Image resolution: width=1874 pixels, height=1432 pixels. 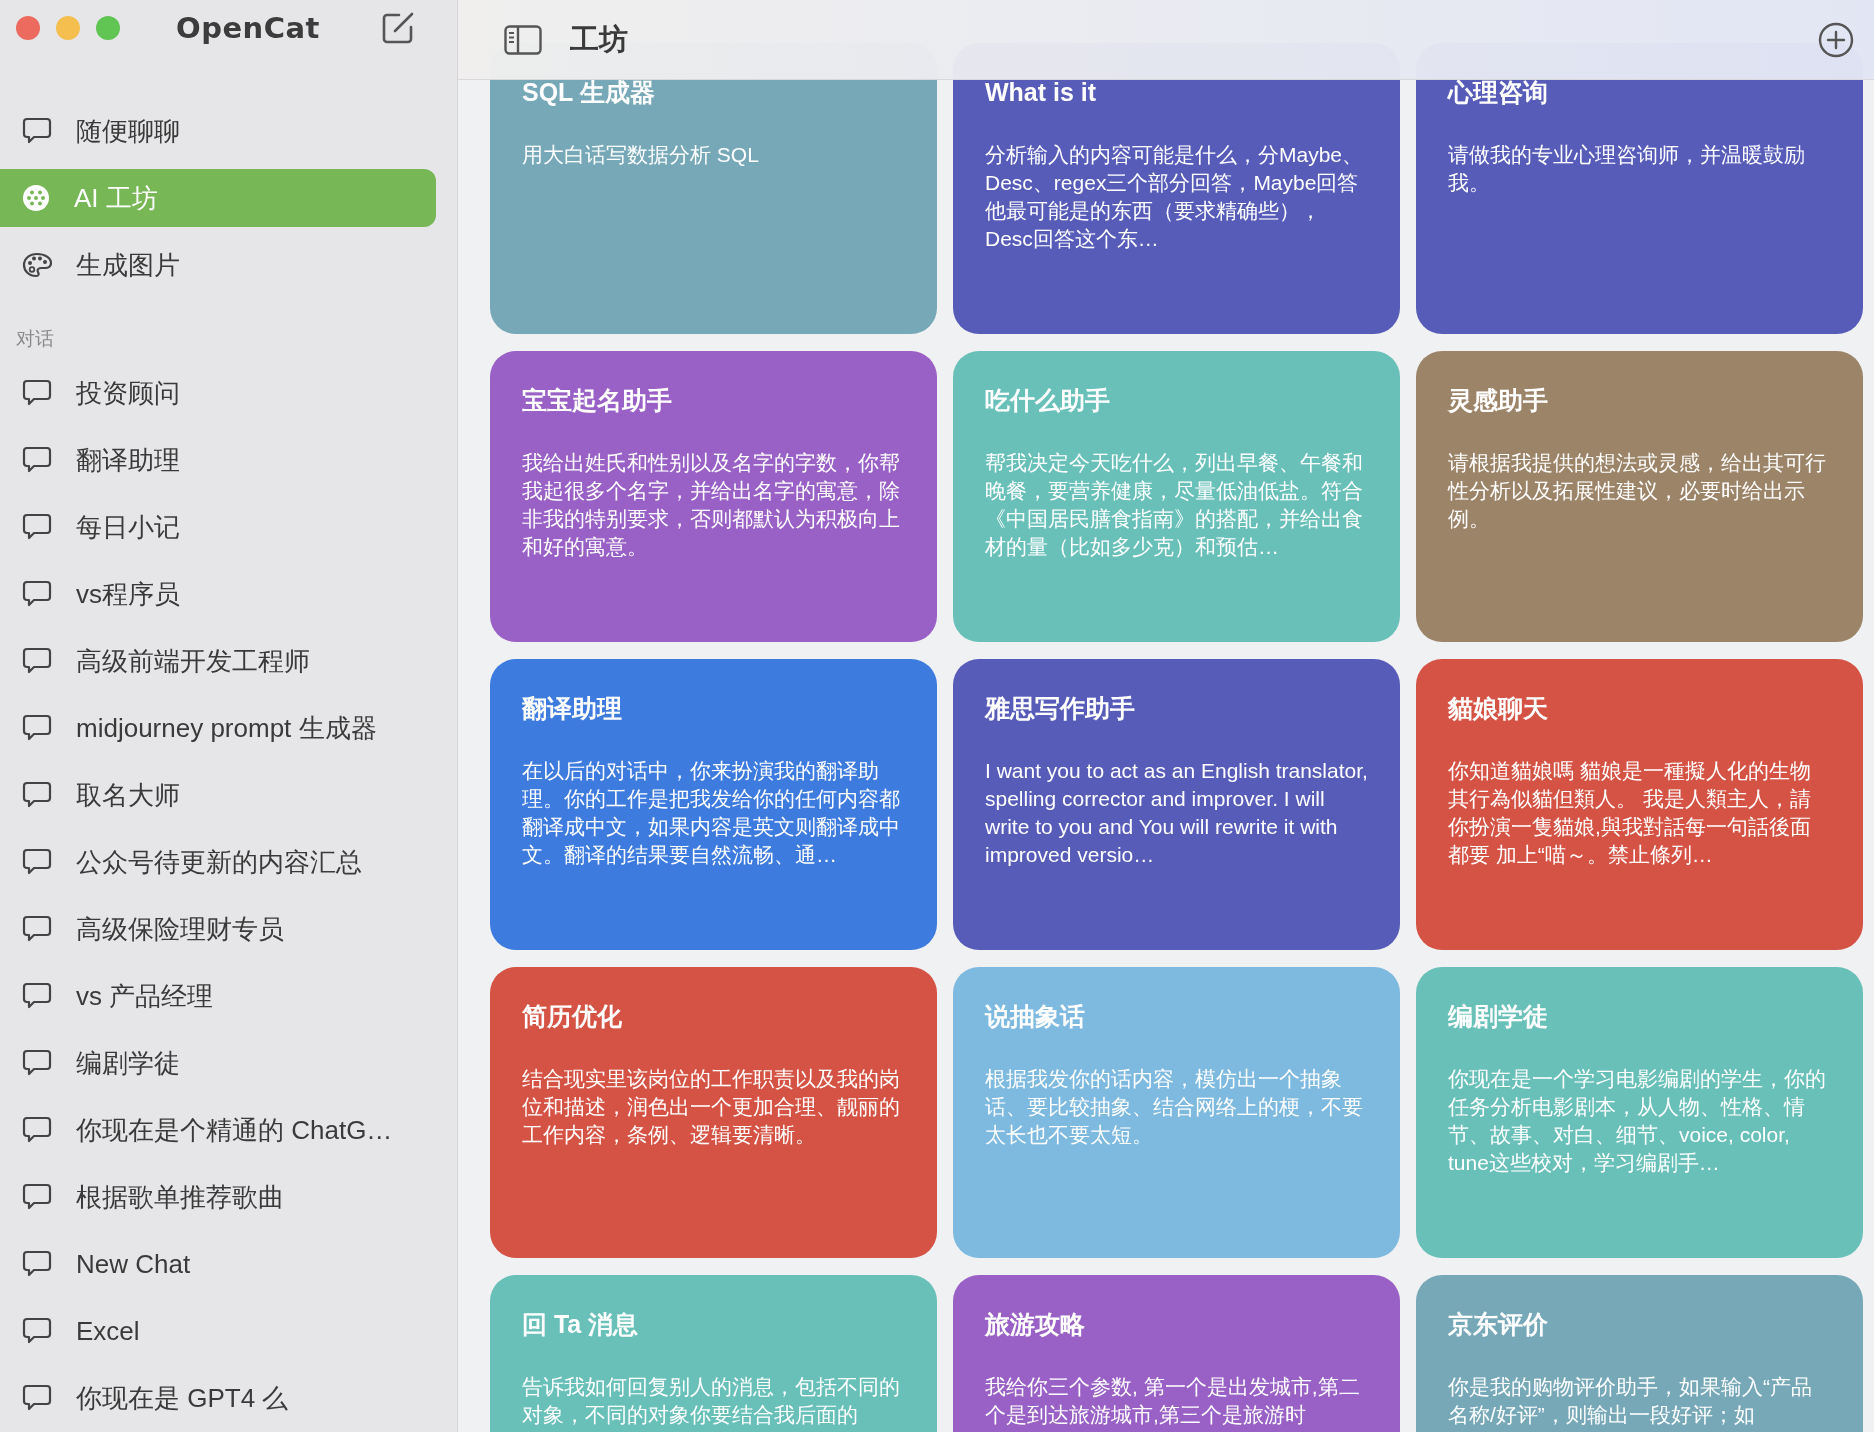 What do you see at coordinates (218, 996) in the screenshot?
I see `sidebar-item: vs 产品经理` at bounding box center [218, 996].